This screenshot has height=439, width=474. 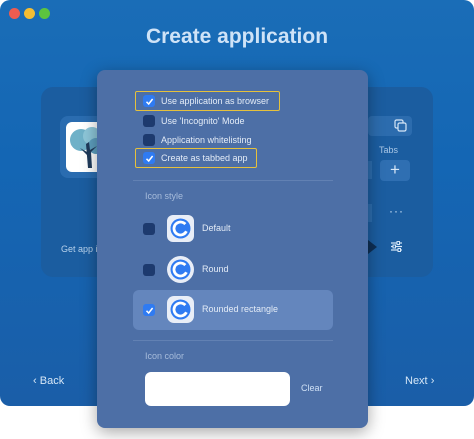 What do you see at coordinates (206, 140) in the screenshot?
I see `option-label: Application whitelisting` at bounding box center [206, 140].